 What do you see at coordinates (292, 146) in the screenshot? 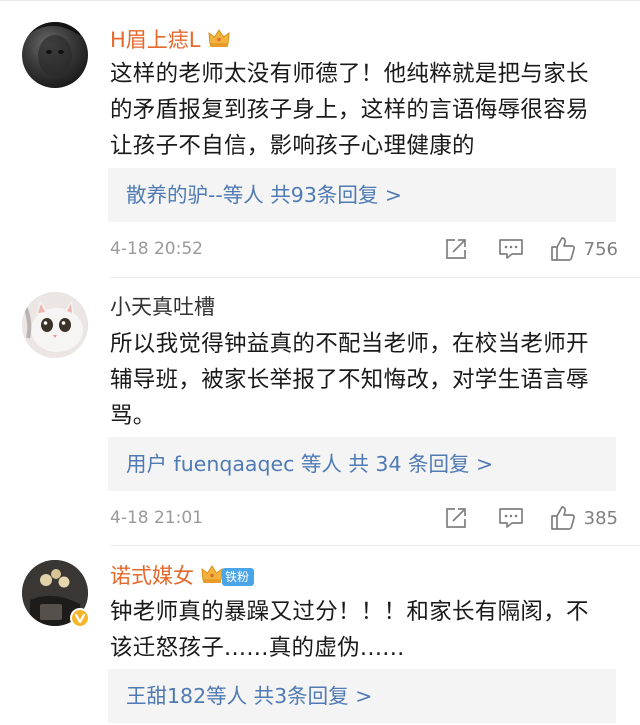
I see `body-line: 让孩子不自信，影响孩子心理健康的` at bounding box center [292, 146].